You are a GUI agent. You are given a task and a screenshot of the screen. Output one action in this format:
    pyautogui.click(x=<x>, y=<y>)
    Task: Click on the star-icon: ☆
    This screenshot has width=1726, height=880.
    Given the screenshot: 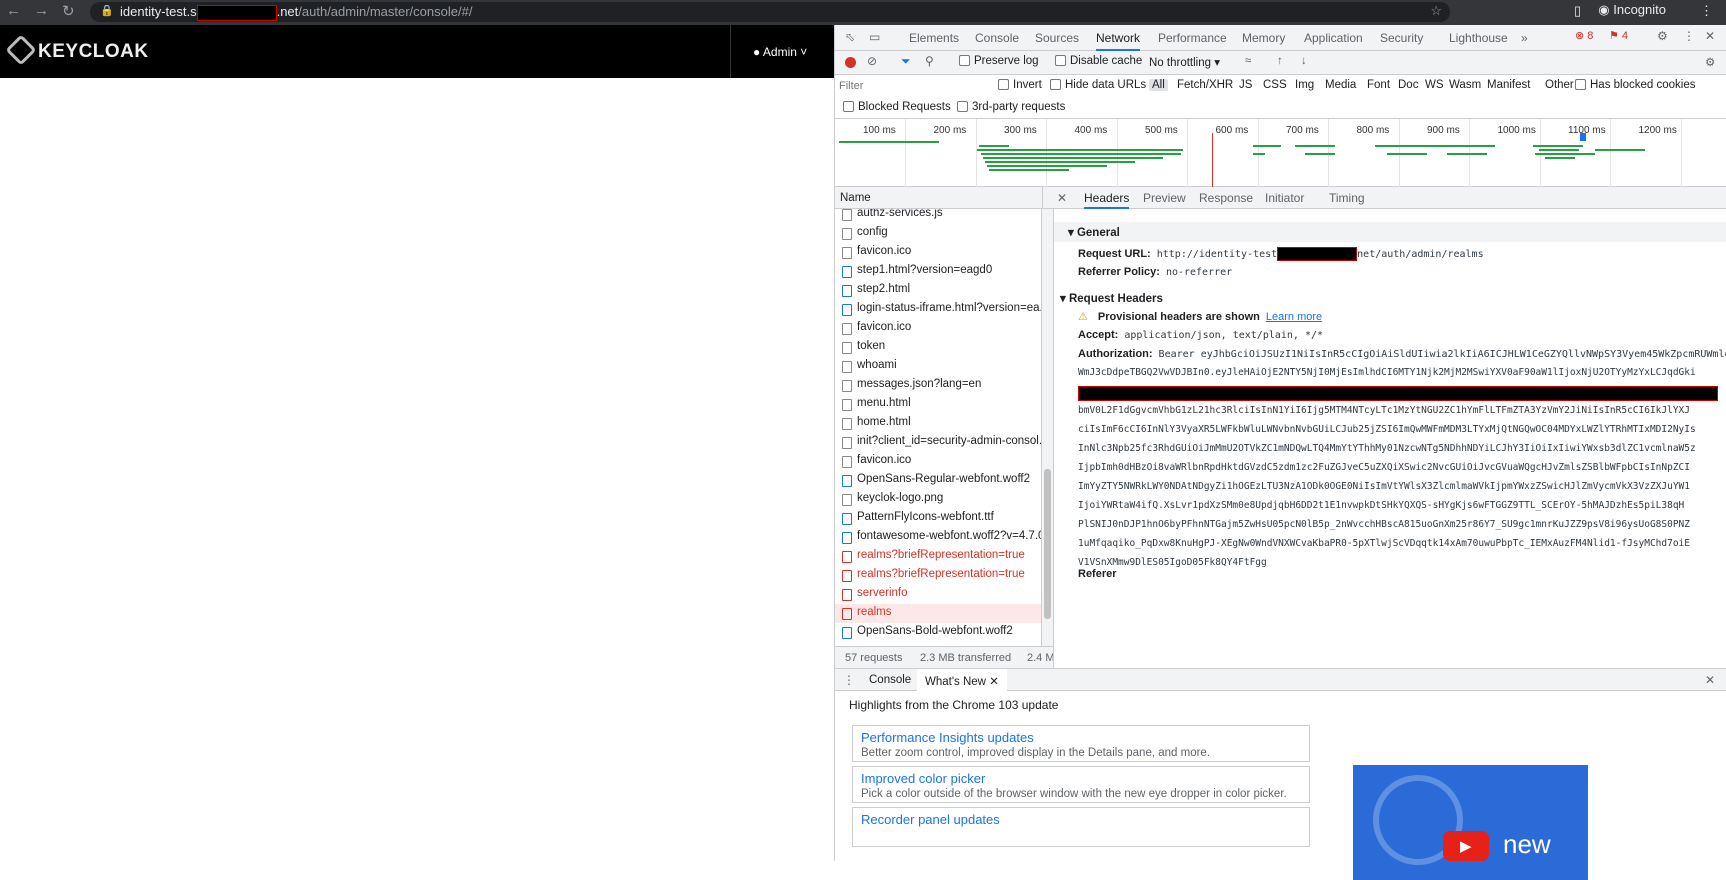 What is the action you would take?
    pyautogui.click(x=1436, y=11)
    